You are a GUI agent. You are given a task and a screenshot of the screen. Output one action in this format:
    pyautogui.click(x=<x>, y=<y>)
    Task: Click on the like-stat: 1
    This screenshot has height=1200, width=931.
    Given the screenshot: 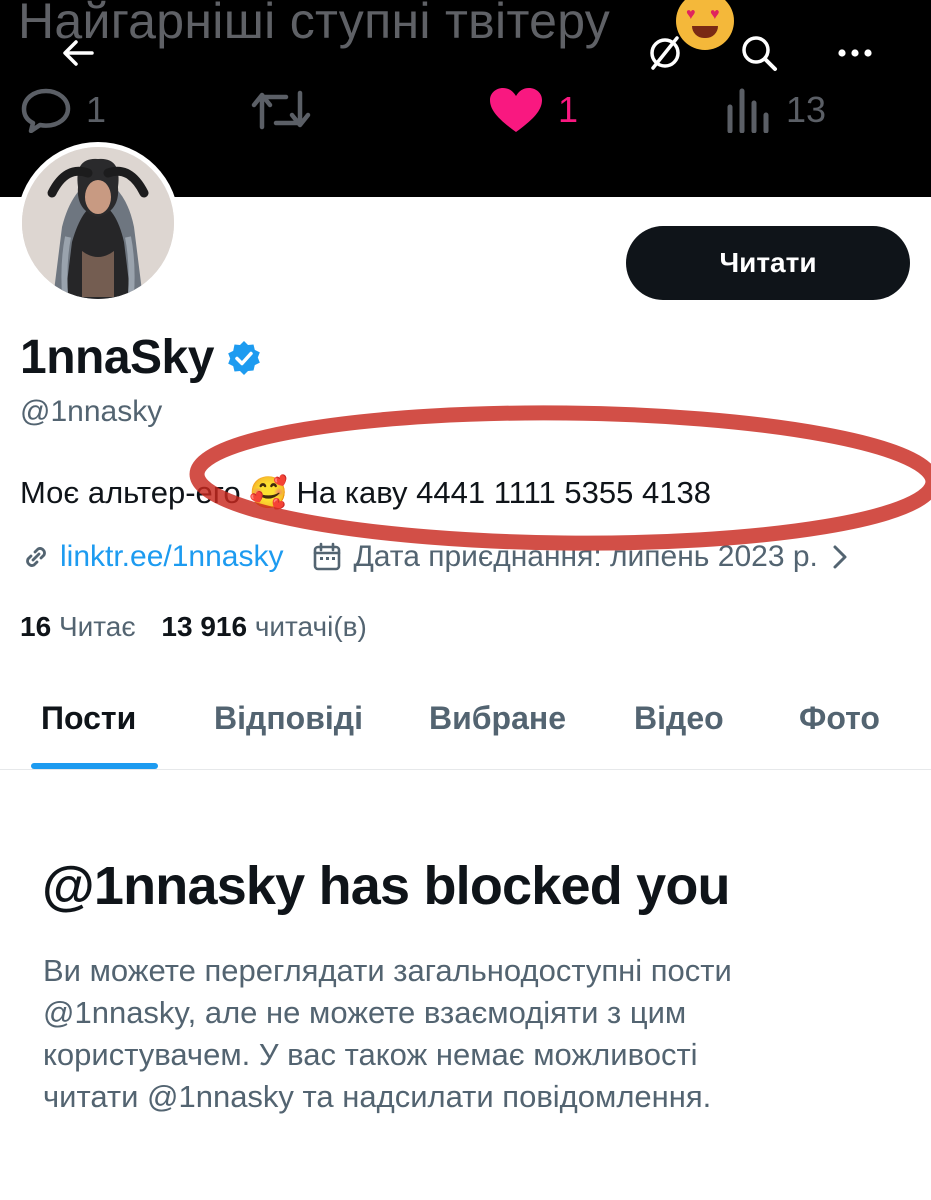 What is the action you would take?
    pyautogui.click(x=533, y=110)
    